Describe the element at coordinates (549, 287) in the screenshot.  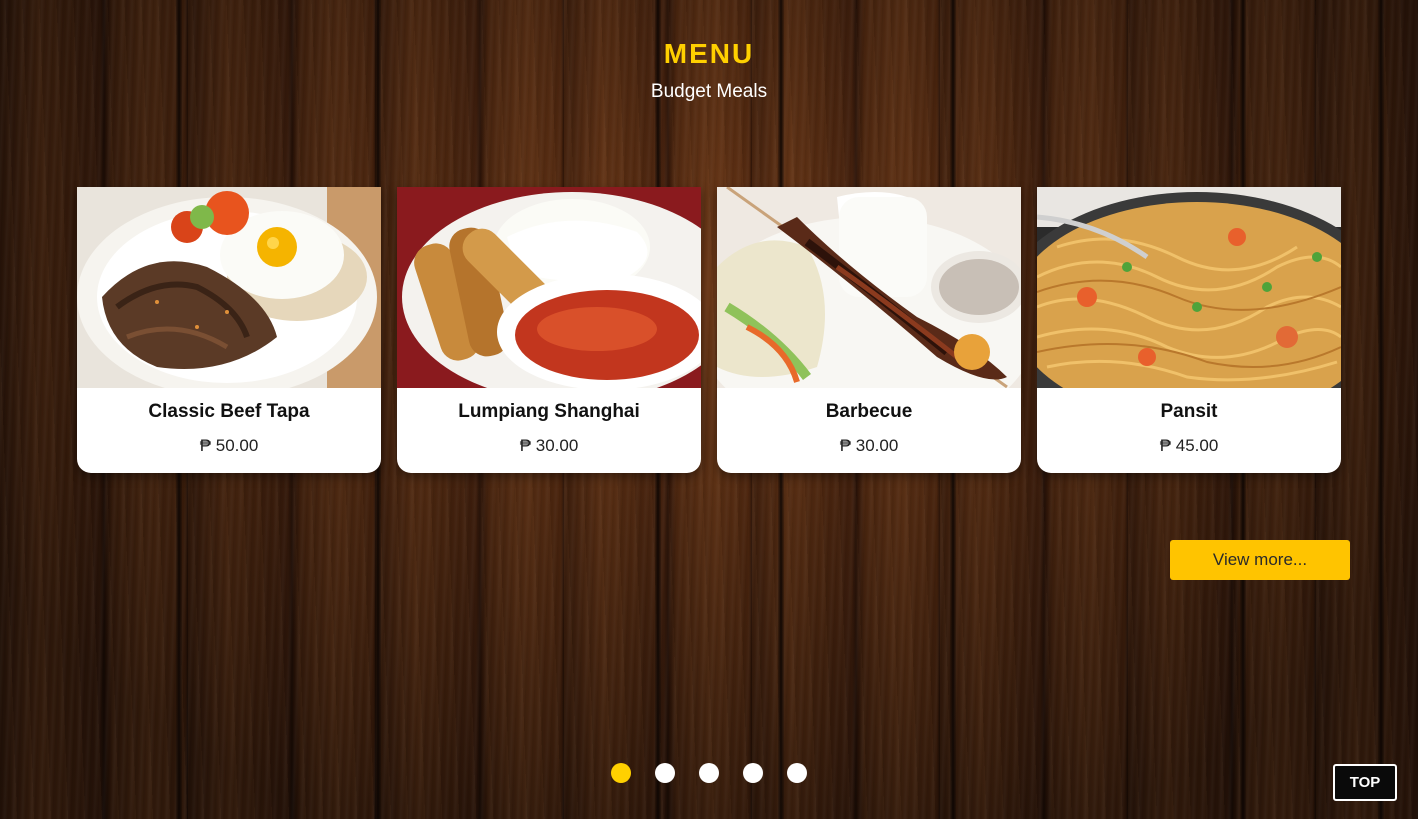
I see `lumpiang-shanghai-photo` at that location.